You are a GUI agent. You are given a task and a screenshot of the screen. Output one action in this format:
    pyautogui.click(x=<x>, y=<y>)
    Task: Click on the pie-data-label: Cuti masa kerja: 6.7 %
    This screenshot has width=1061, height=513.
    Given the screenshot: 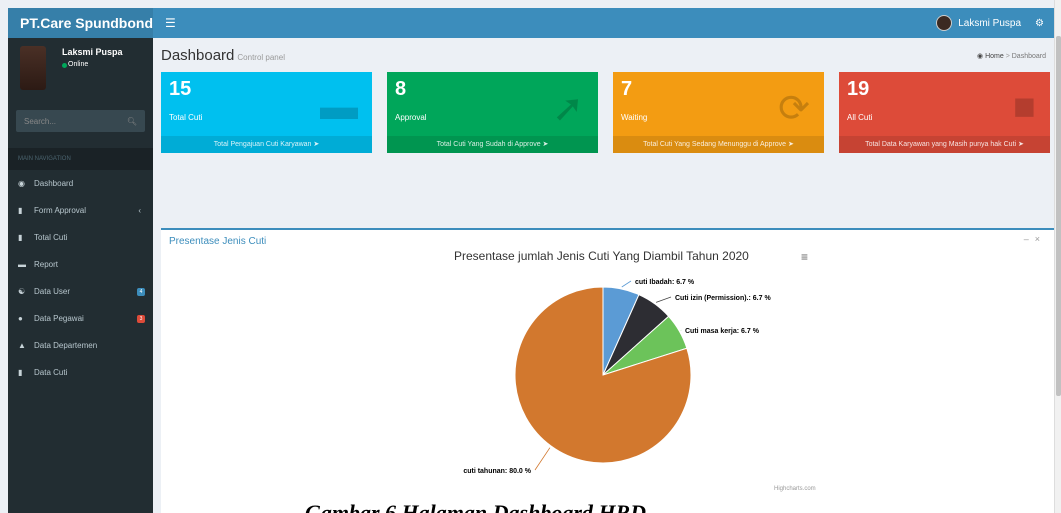 What is the action you would take?
    pyautogui.click(x=722, y=331)
    